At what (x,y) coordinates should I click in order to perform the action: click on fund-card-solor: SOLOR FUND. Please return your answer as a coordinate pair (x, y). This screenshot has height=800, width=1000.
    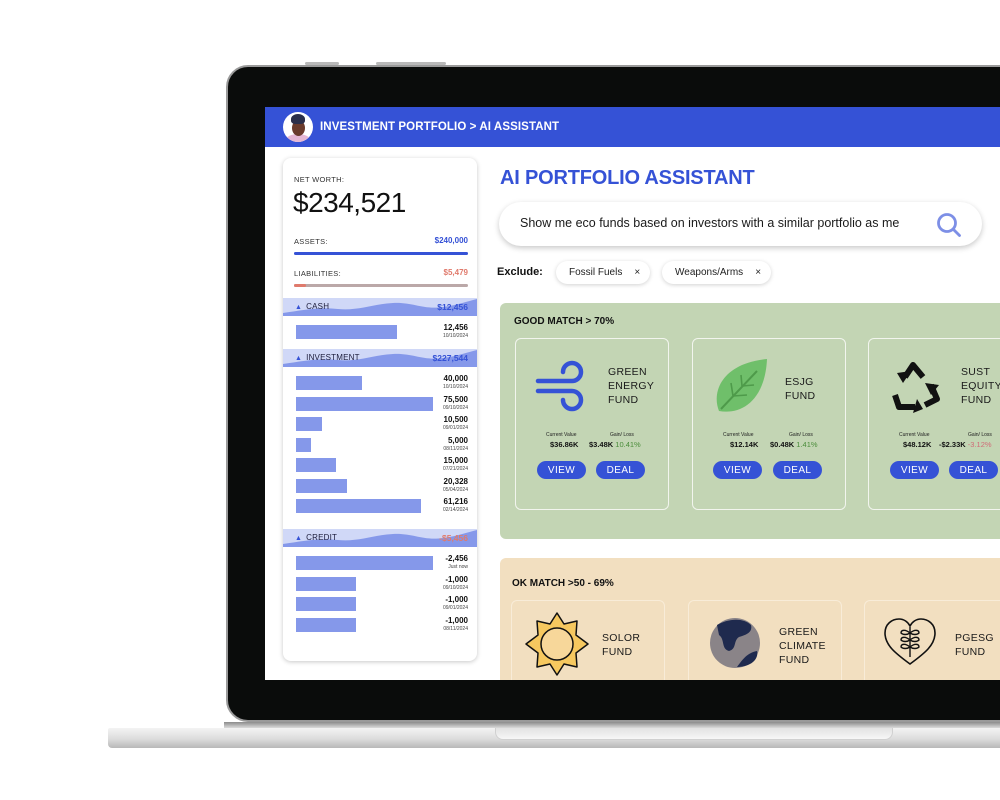
    Looking at the image, I should click on (588, 640).